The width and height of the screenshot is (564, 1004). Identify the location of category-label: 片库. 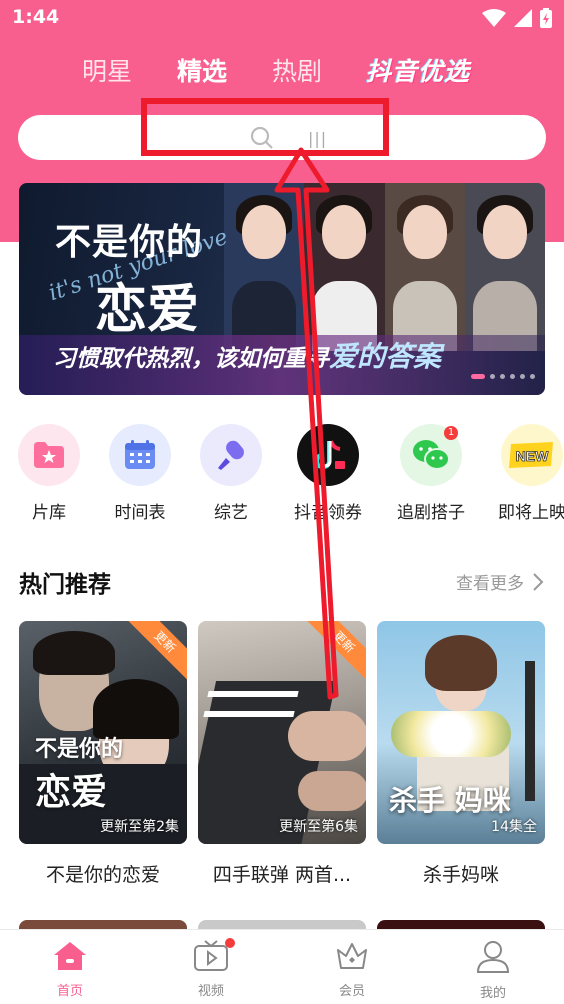
(49, 513).